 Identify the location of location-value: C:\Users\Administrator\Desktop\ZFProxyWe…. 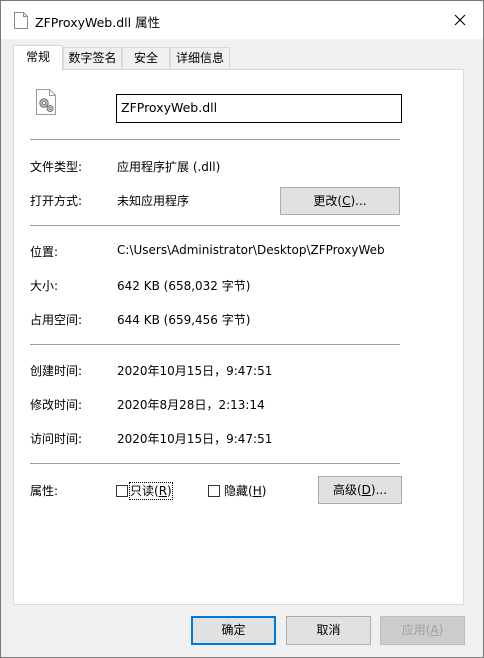
(251, 250).